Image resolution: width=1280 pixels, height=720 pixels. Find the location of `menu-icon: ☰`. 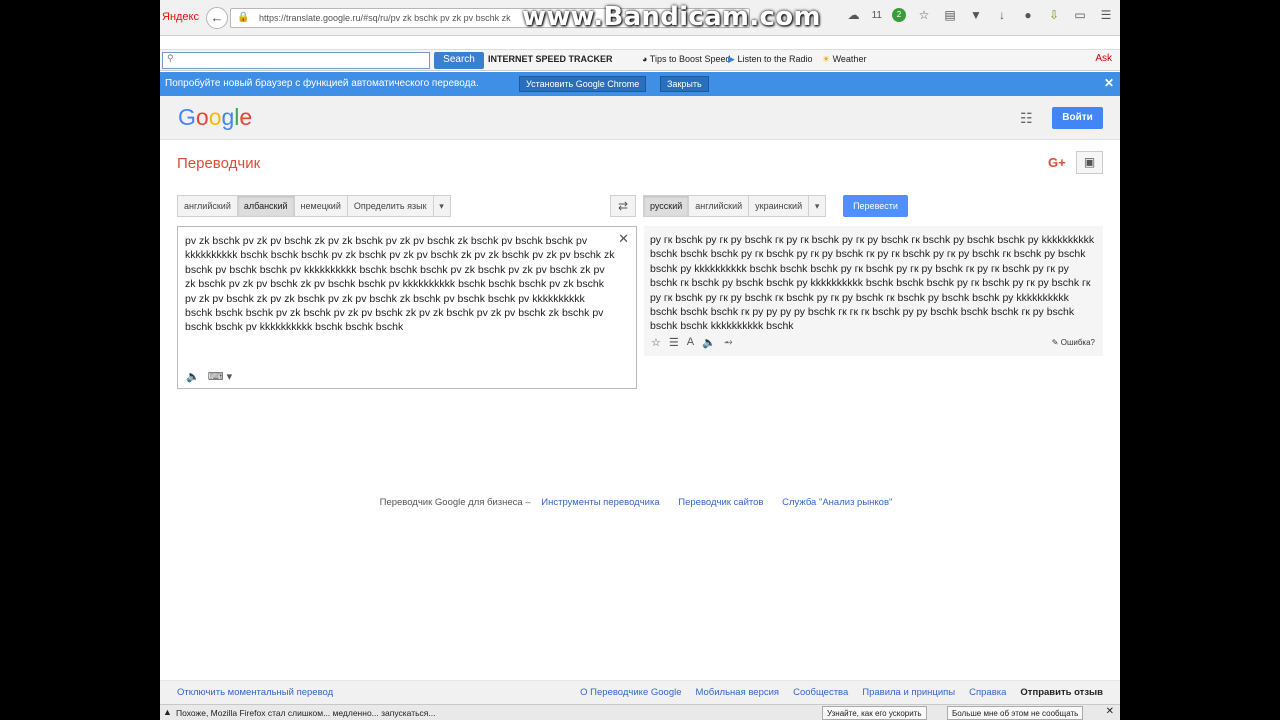

menu-icon: ☰ is located at coordinates (1106, 15).